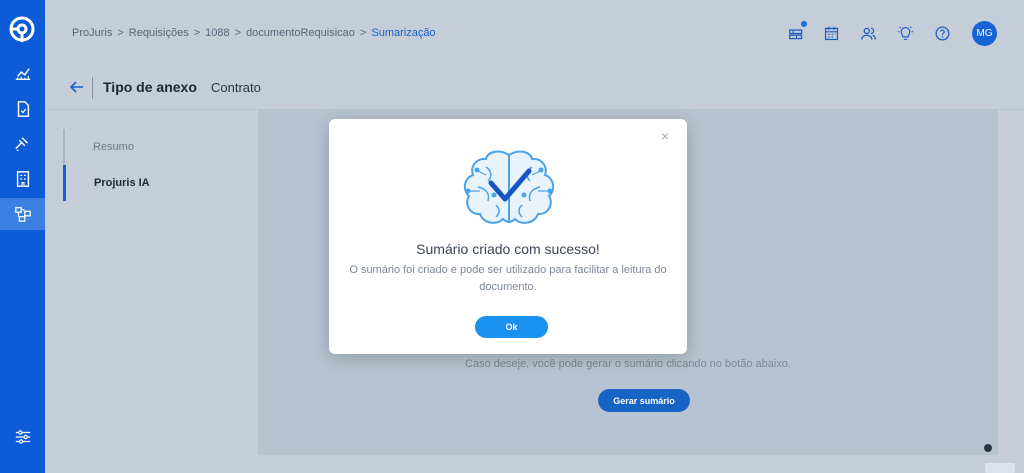  What do you see at coordinates (511, 327) in the screenshot?
I see `ok-button: Ok` at bounding box center [511, 327].